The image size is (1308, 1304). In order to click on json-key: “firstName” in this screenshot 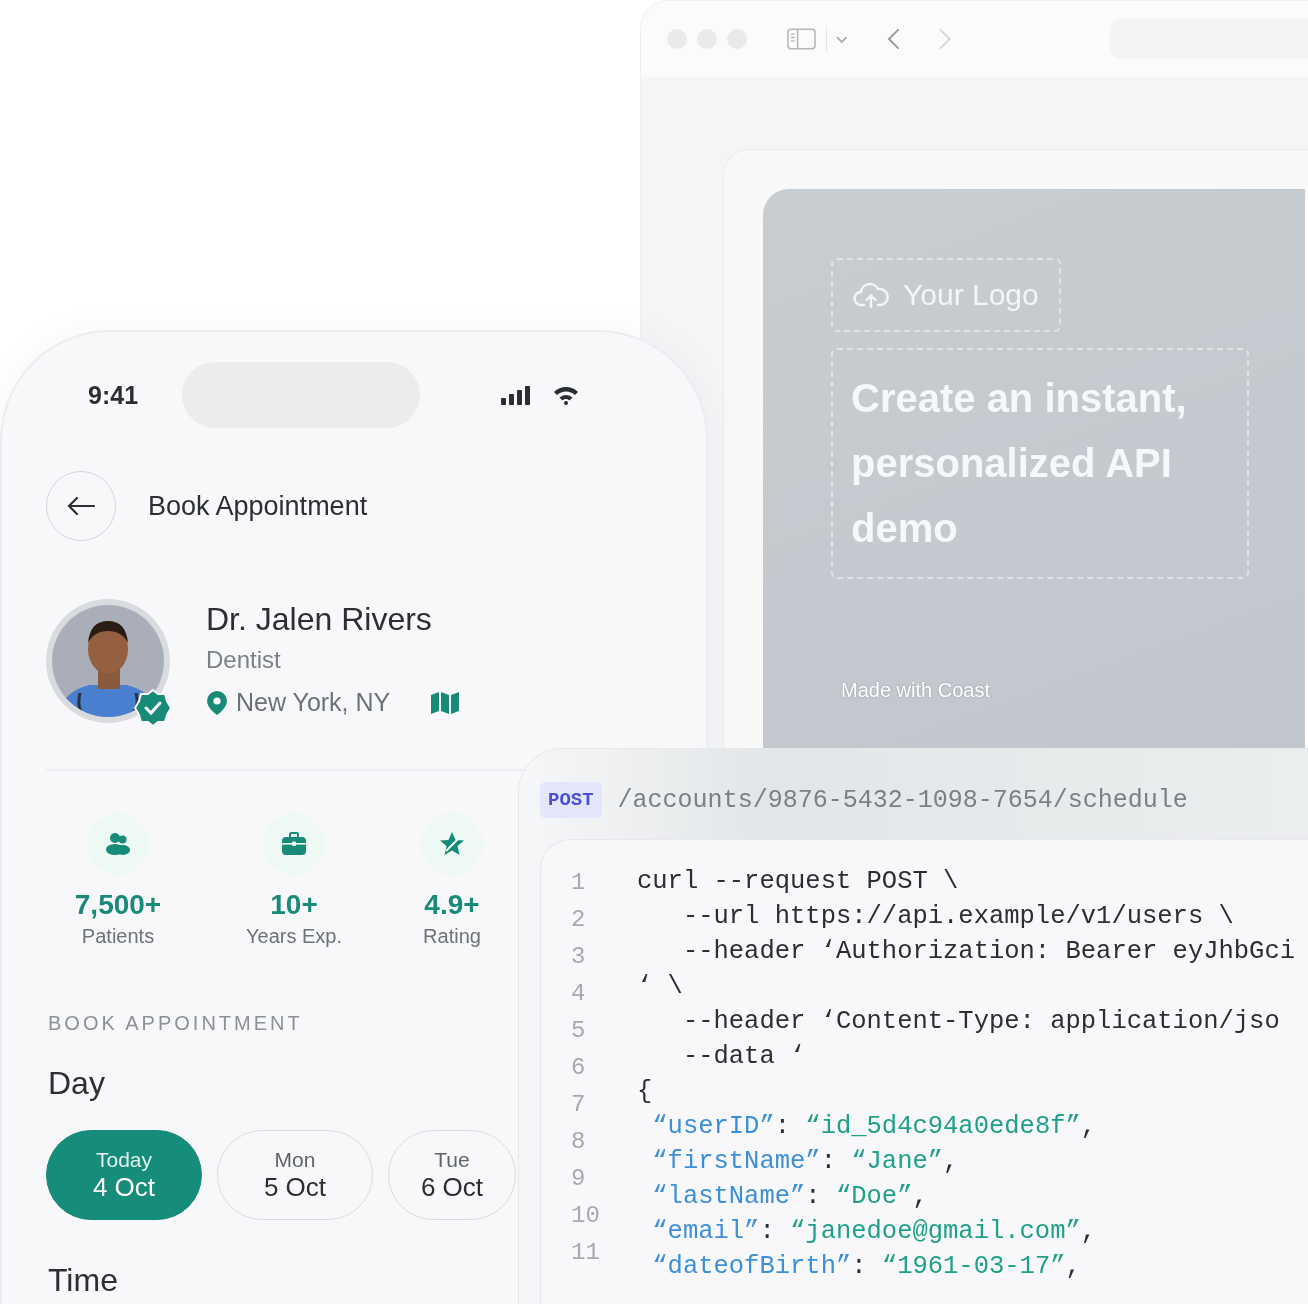, I will do `click(729, 1161)`.